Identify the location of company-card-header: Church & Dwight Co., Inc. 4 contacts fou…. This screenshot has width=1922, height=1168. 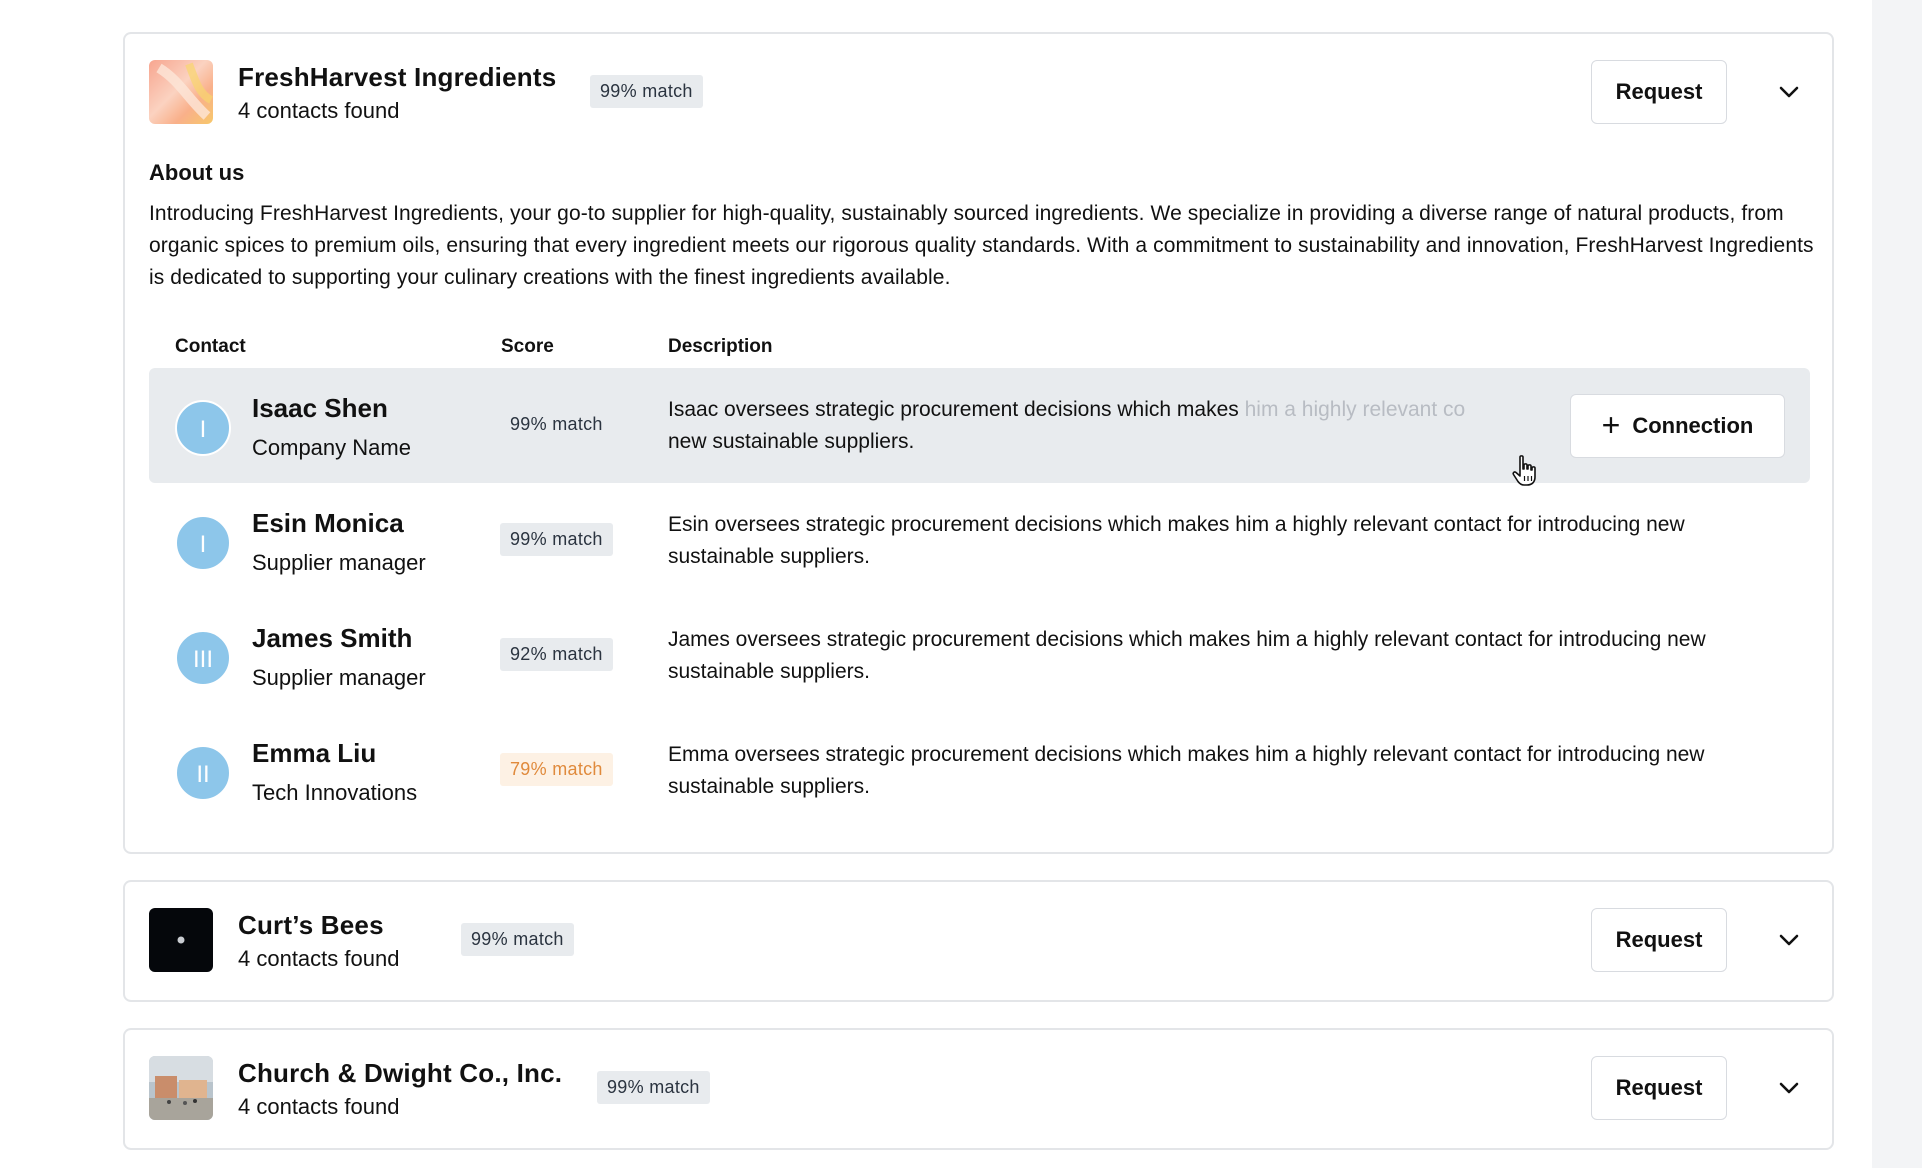
(978, 1088).